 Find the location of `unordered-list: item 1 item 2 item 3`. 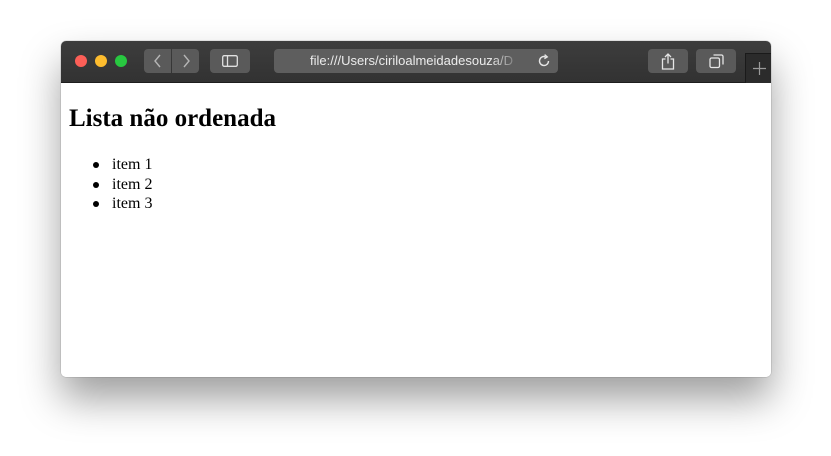

unordered-list: item 1 item 2 item 3 is located at coordinates (123, 184).